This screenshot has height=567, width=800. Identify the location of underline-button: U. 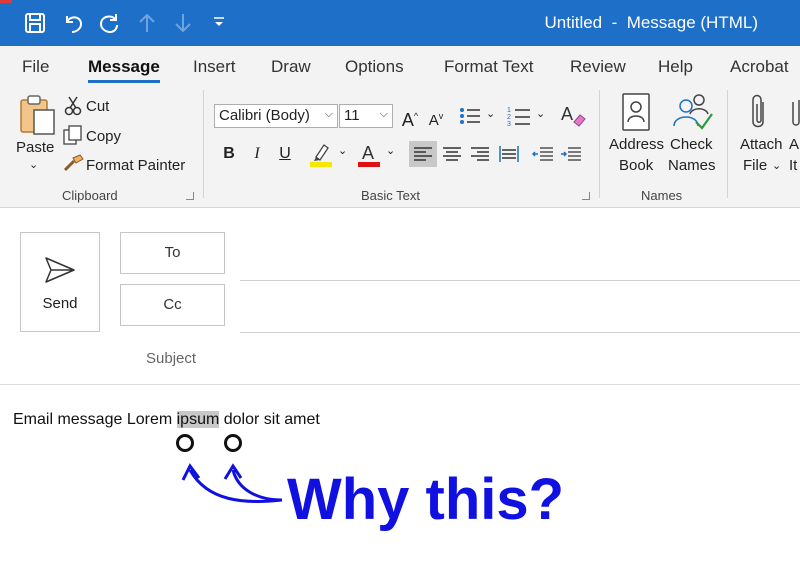
(285, 154).